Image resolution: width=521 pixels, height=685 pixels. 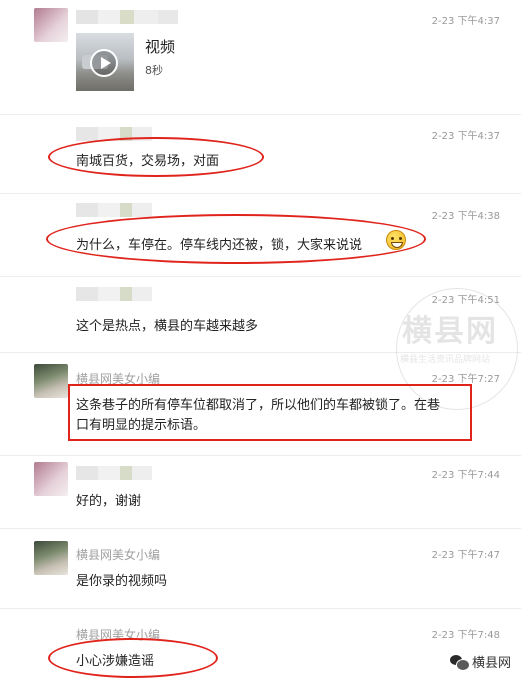 I want to click on message-time: 2-23 下午7:48, so click(x=465, y=635).